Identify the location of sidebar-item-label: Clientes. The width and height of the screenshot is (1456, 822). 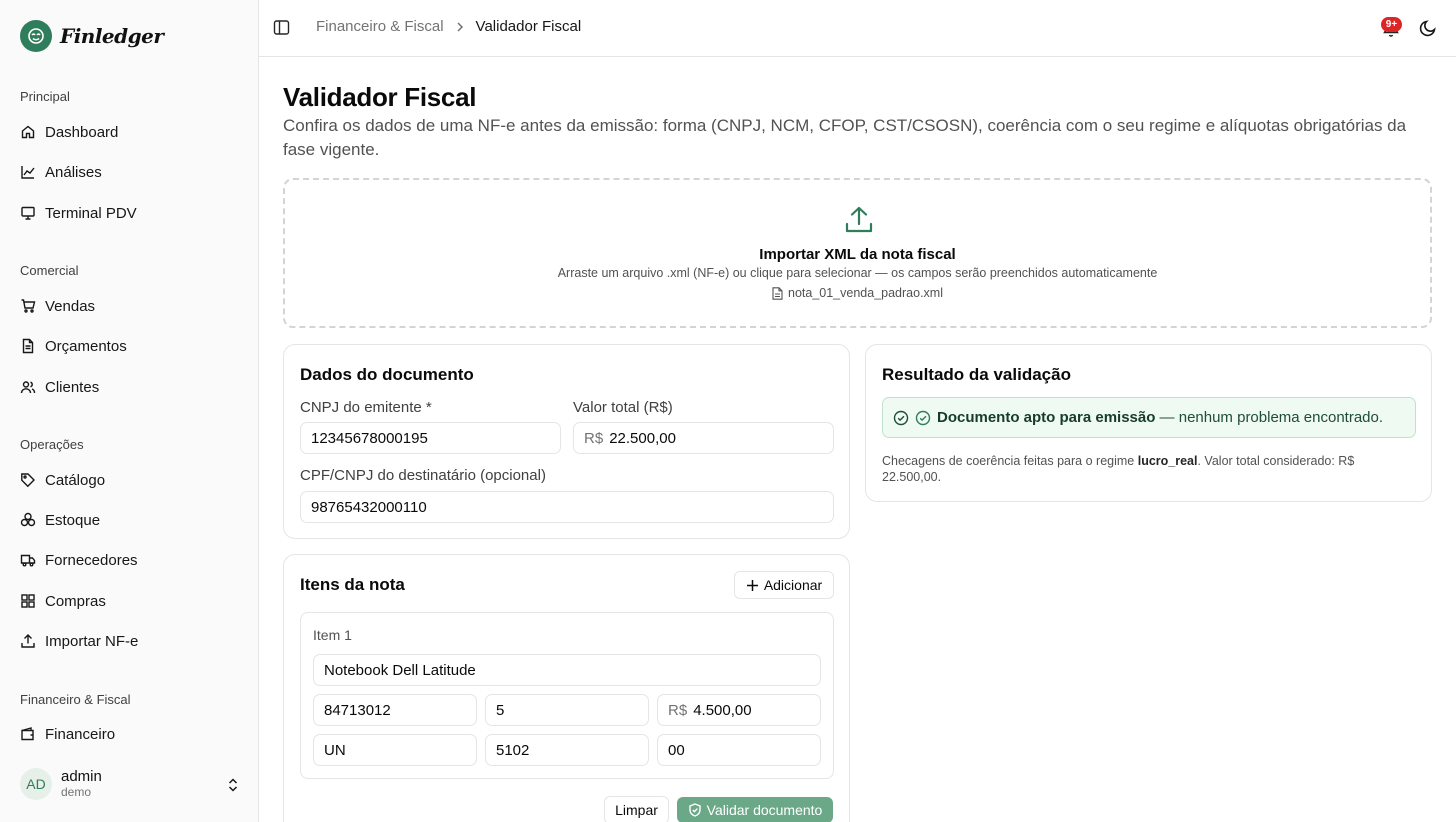
(72, 387).